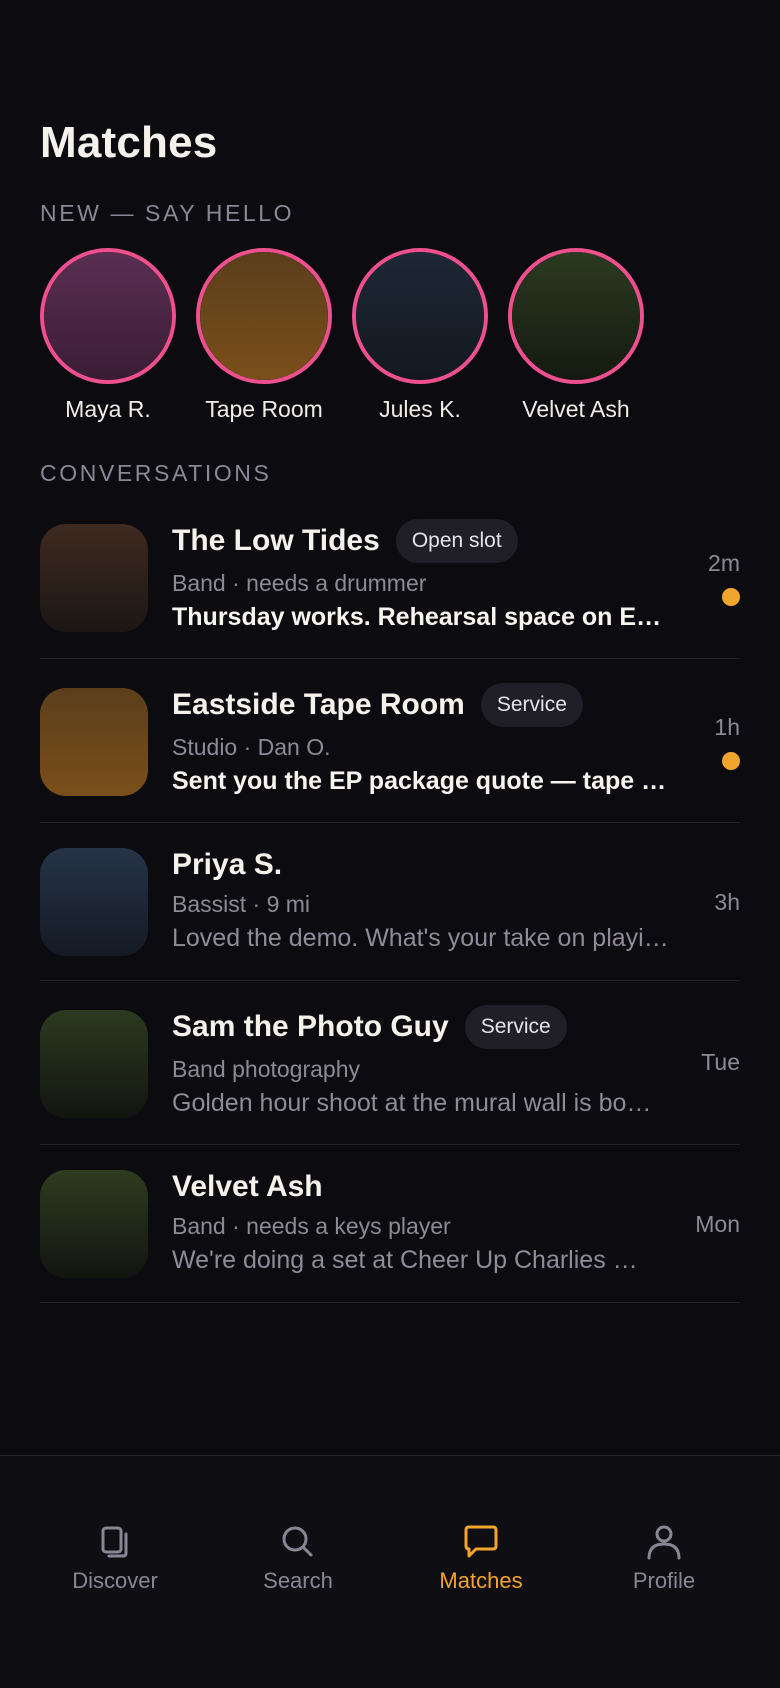  I want to click on tab-bar: Discover Search Matches Profile, so click(390, 1571).